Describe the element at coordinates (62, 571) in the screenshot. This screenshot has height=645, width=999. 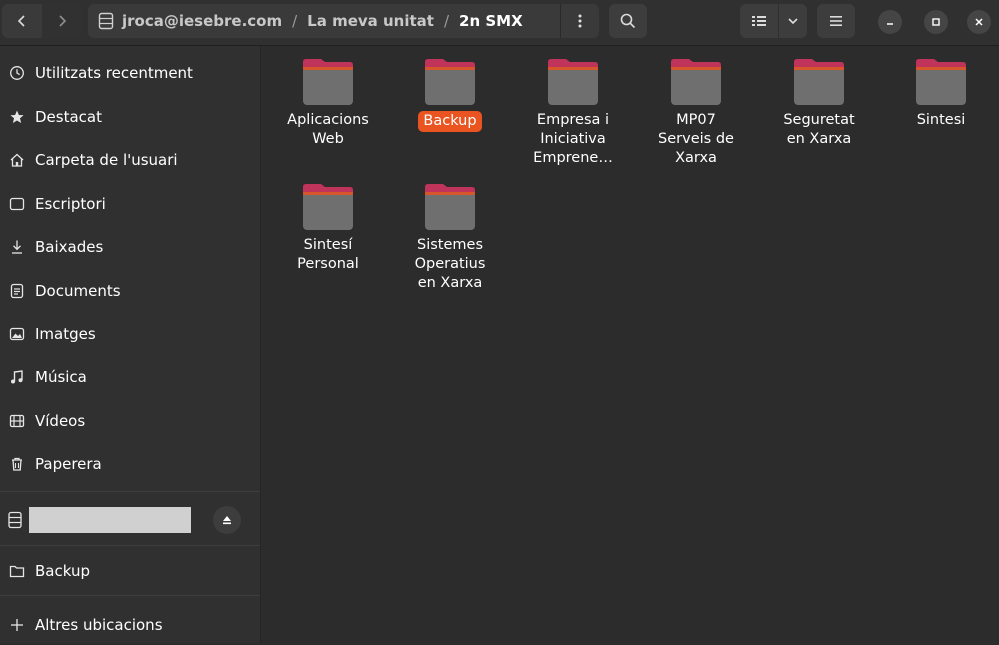
I see `sidebar-item-label: Backup` at that location.